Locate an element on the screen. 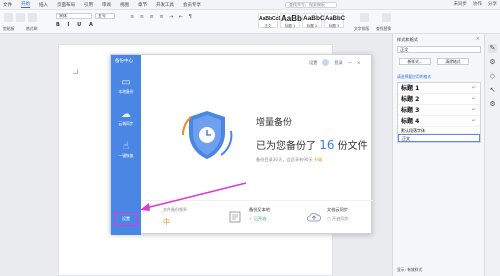 The width and height of the screenshot is (500, 276). style-list: 标题 1 ↵ 标题 2 ↵ 标题 3 ↵ 标题 4 ↵ 默认段落字体 正文 is located at coordinates (439, 112).